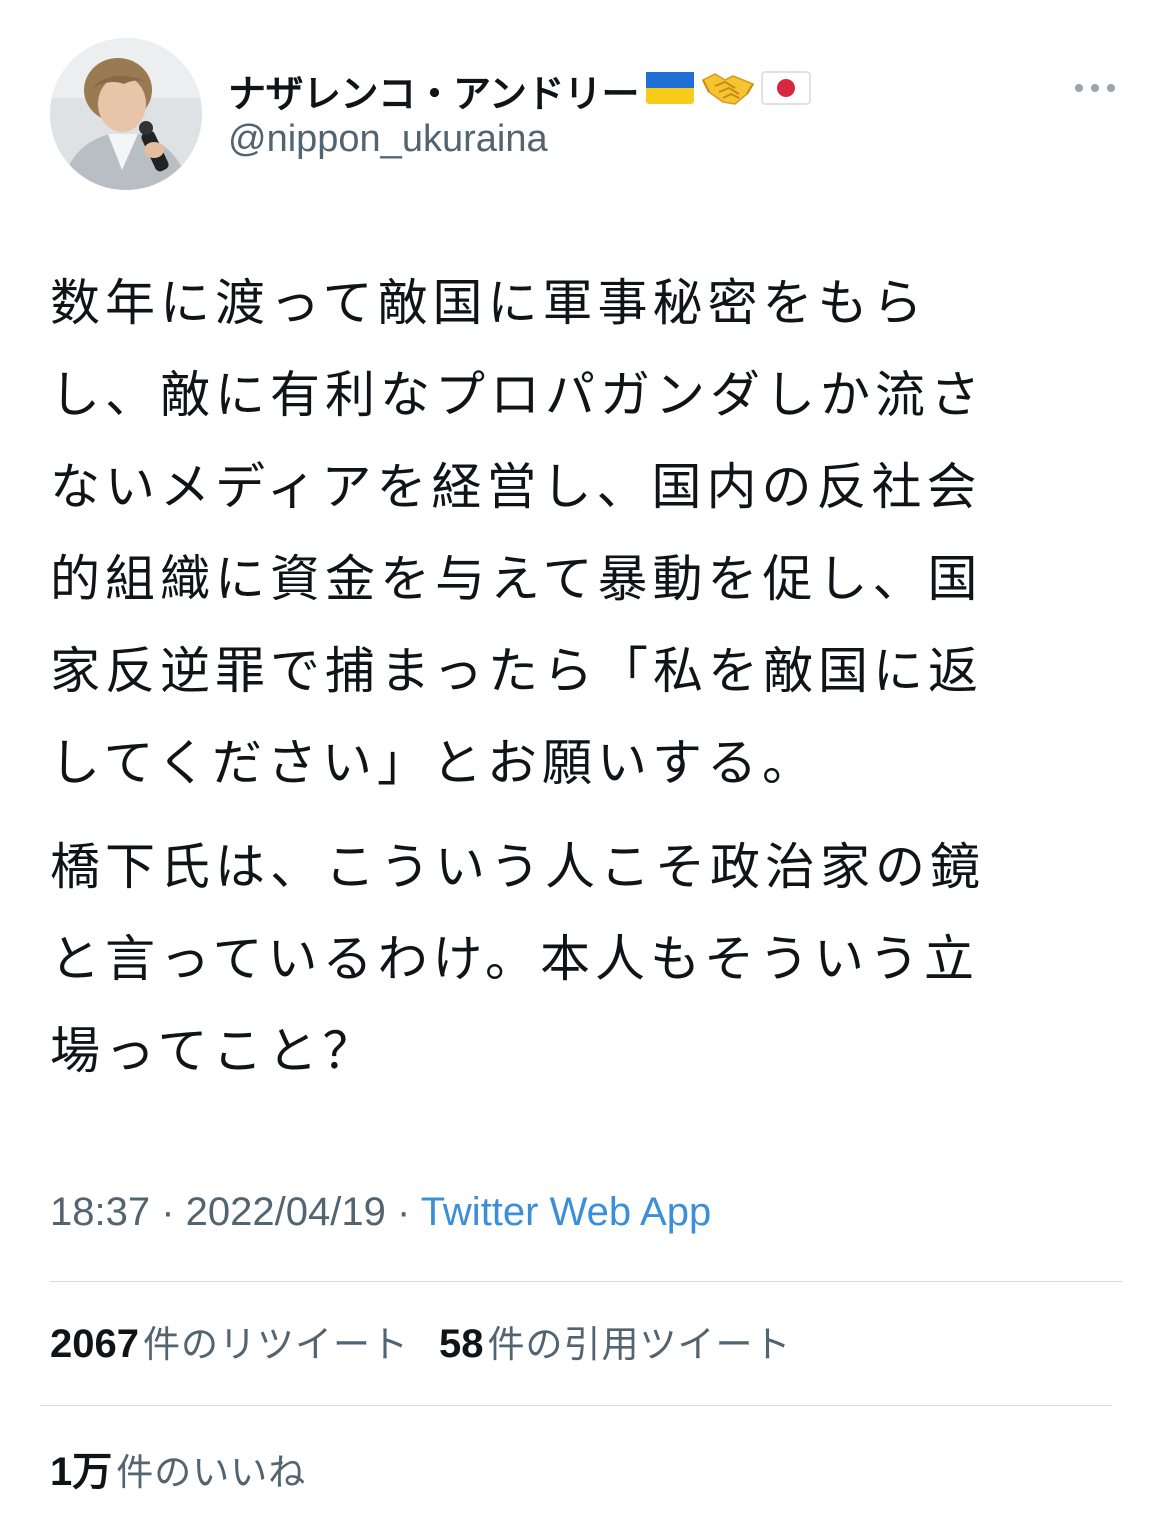 This screenshot has width=1170, height=1519. What do you see at coordinates (516, 579) in the screenshot?
I see `tweet-line: 的組織に資金を与えて暴動を促し、国` at bounding box center [516, 579].